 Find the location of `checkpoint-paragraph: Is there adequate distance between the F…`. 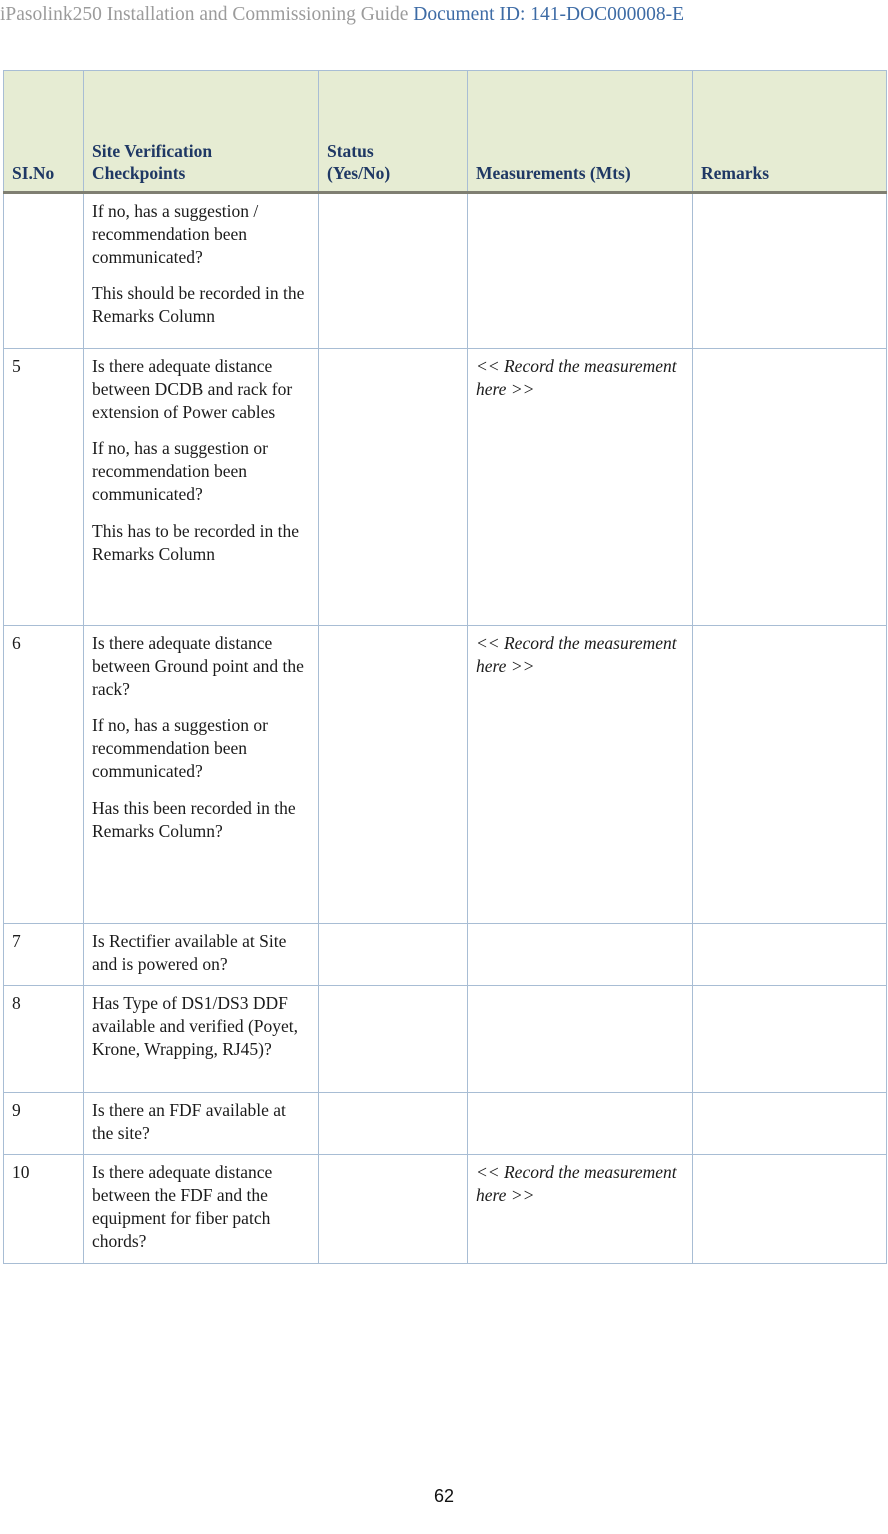

checkpoint-paragraph: Is there adequate distance between the F… is located at coordinates (182, 1207).